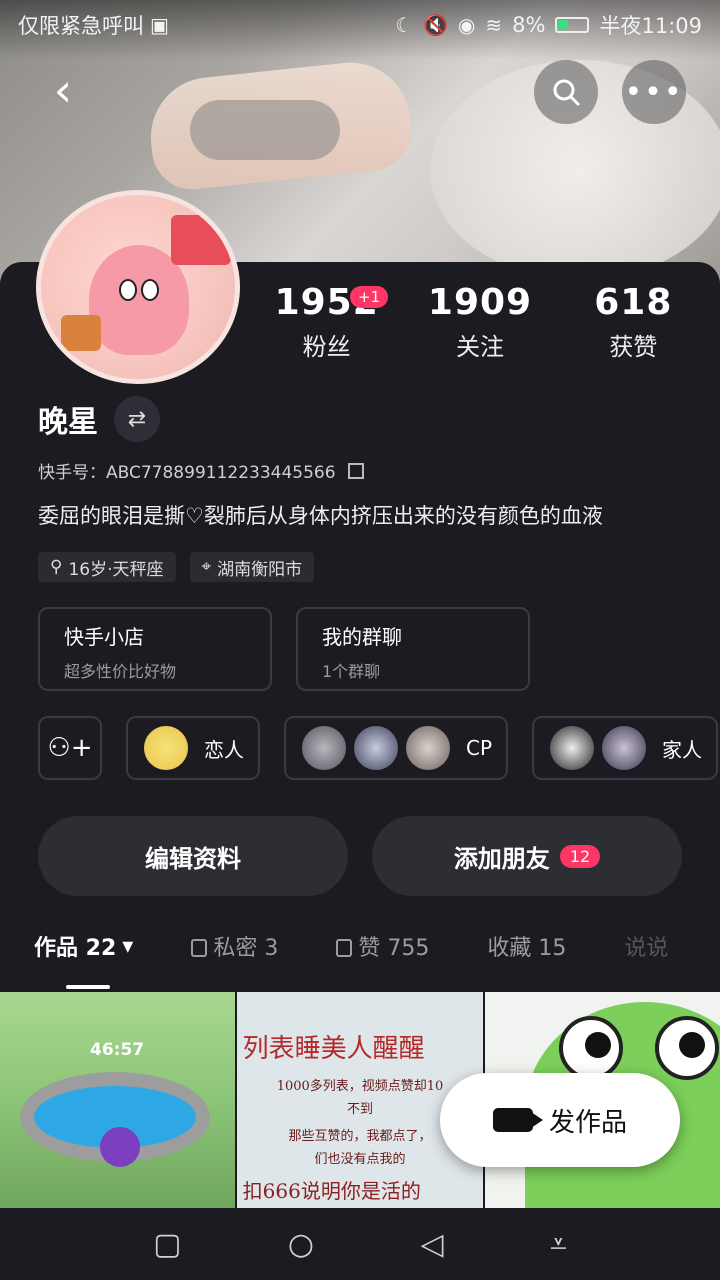 The image size is (720, 1280). What do you see at coordinates (435, 25) in the screenshot?
I see `mute-icon: 🔇` at bounding box center [435, 25].